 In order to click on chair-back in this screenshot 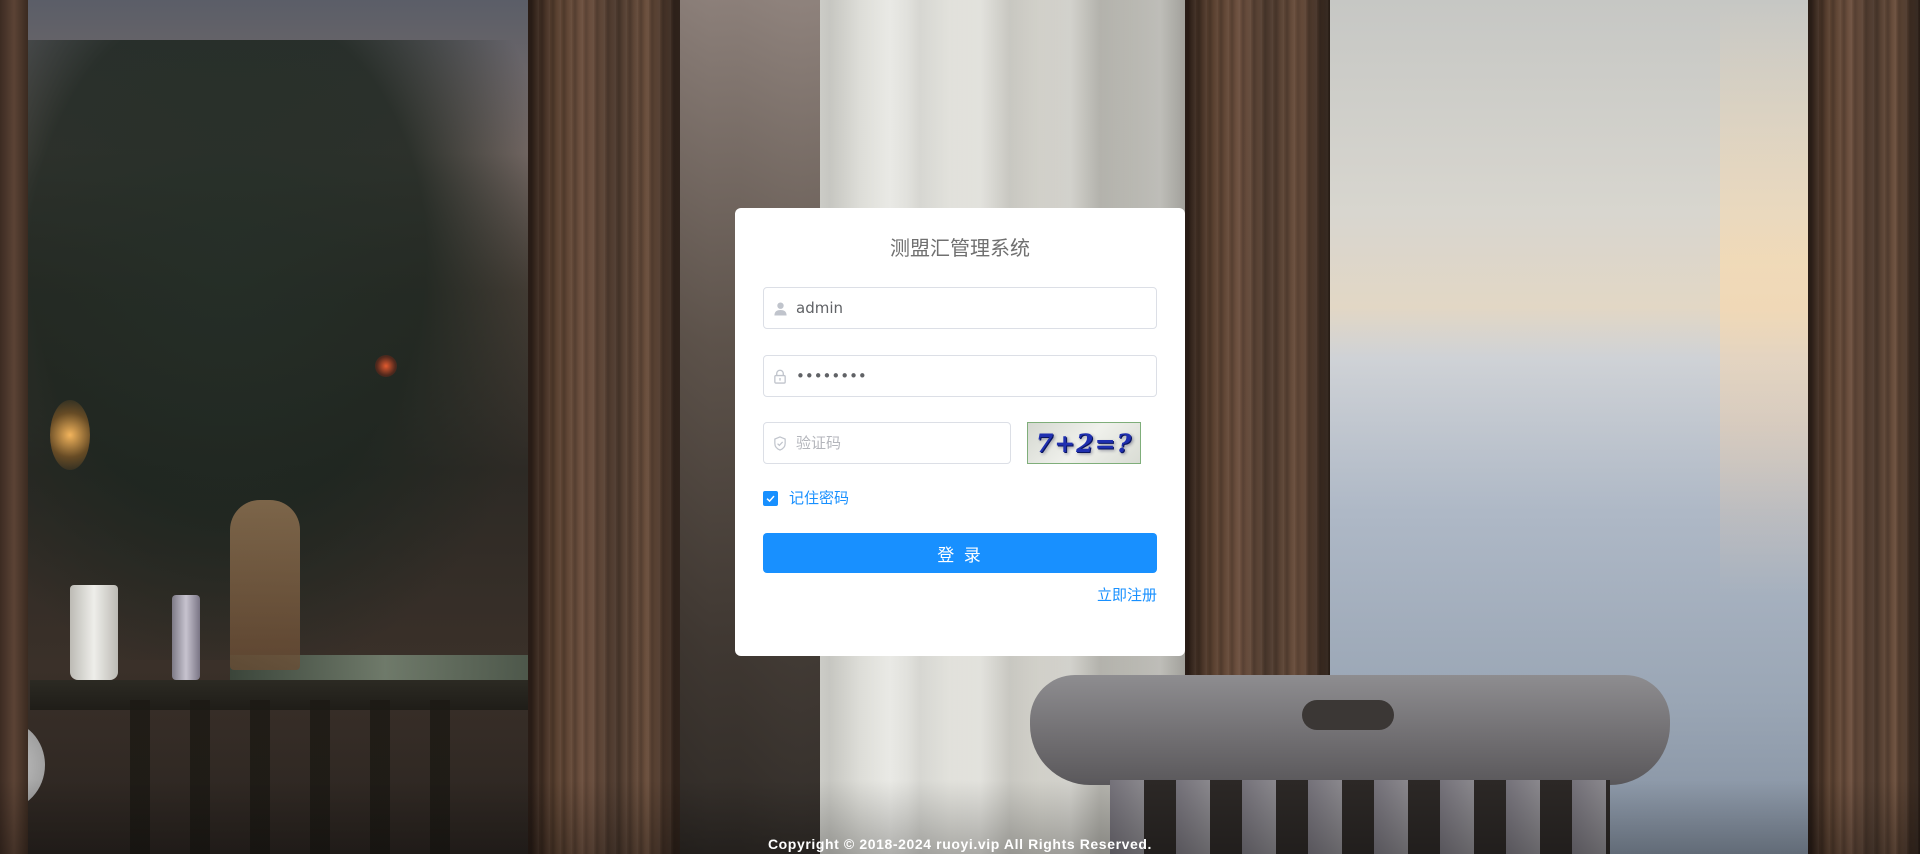, I will do `click(1350, 730)`.